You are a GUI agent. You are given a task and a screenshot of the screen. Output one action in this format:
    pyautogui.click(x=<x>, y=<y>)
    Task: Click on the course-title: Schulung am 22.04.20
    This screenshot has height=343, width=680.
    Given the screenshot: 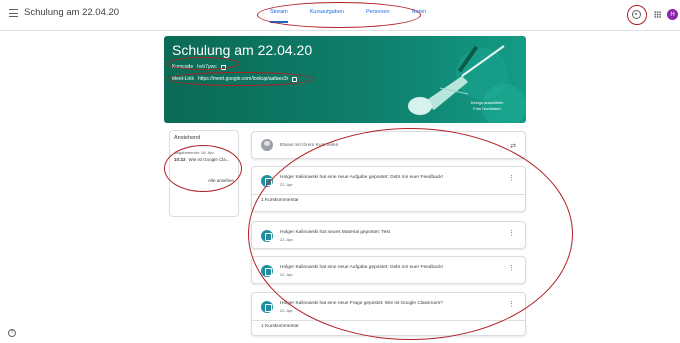 What is the action you would take?
    pyautogui.click(x=71, y=12)
    